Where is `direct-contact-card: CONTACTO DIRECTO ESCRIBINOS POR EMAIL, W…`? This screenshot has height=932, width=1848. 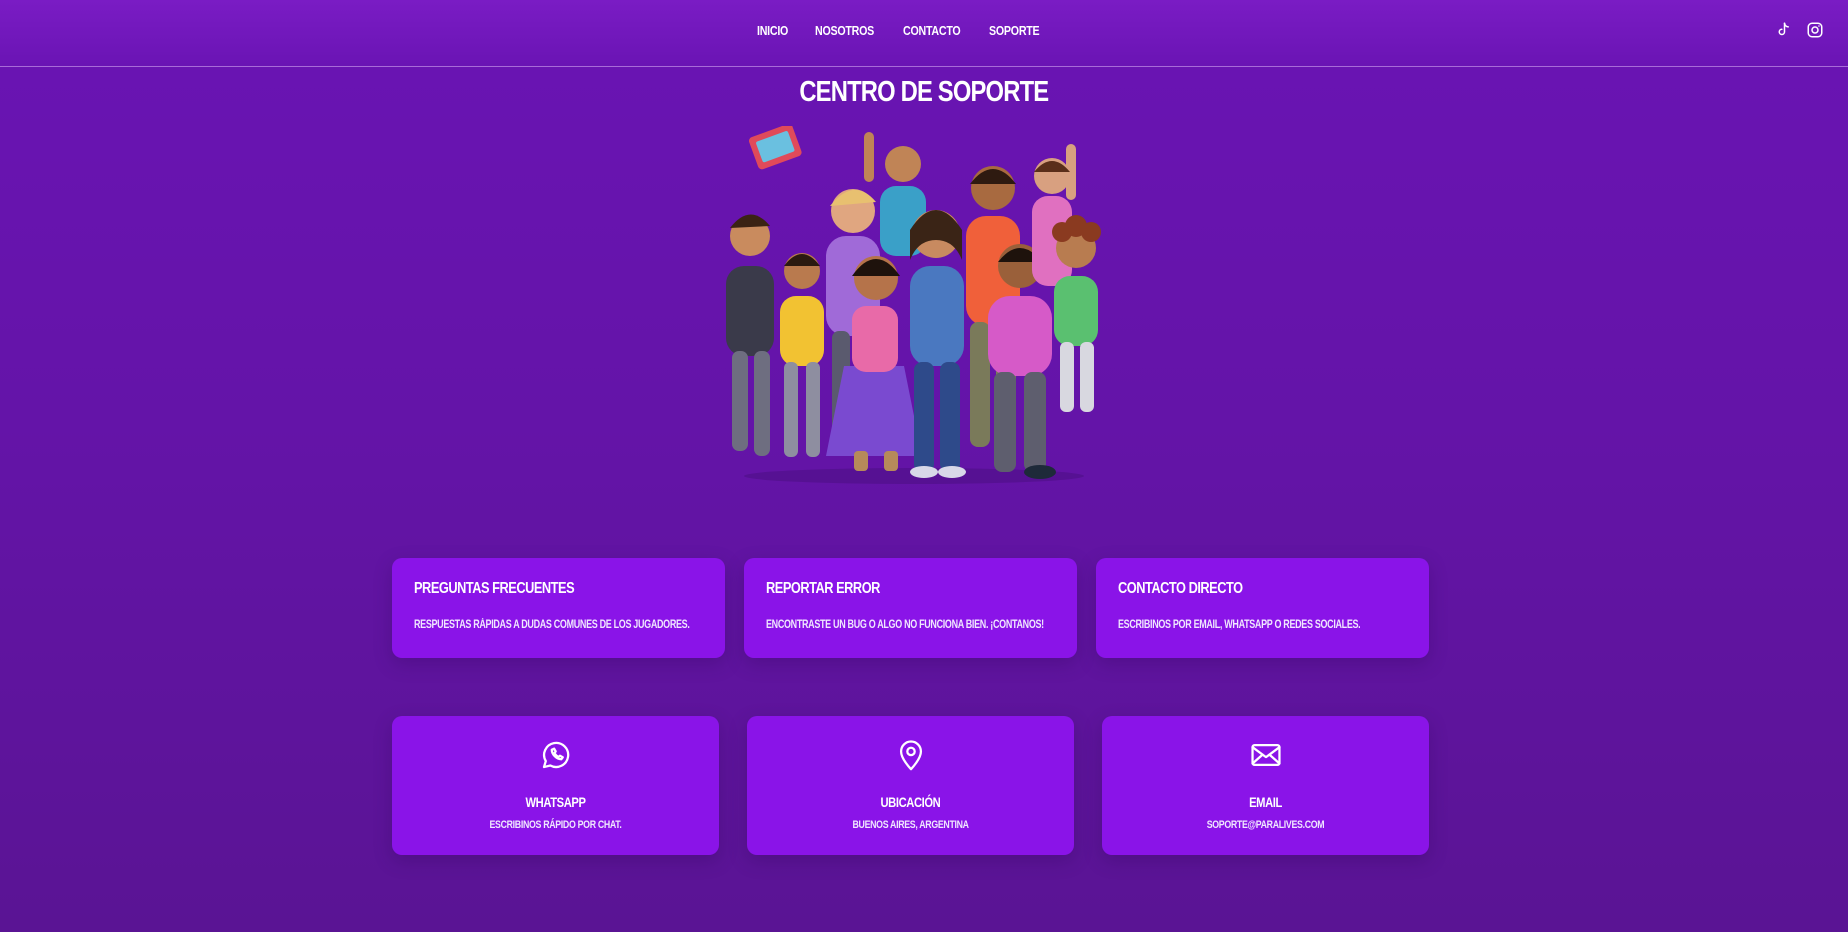
direct-contact-card: CONTACTO DIRECTO ESCRIBINOS POR EMAIL, W… is located at coordinates (1262, 608).